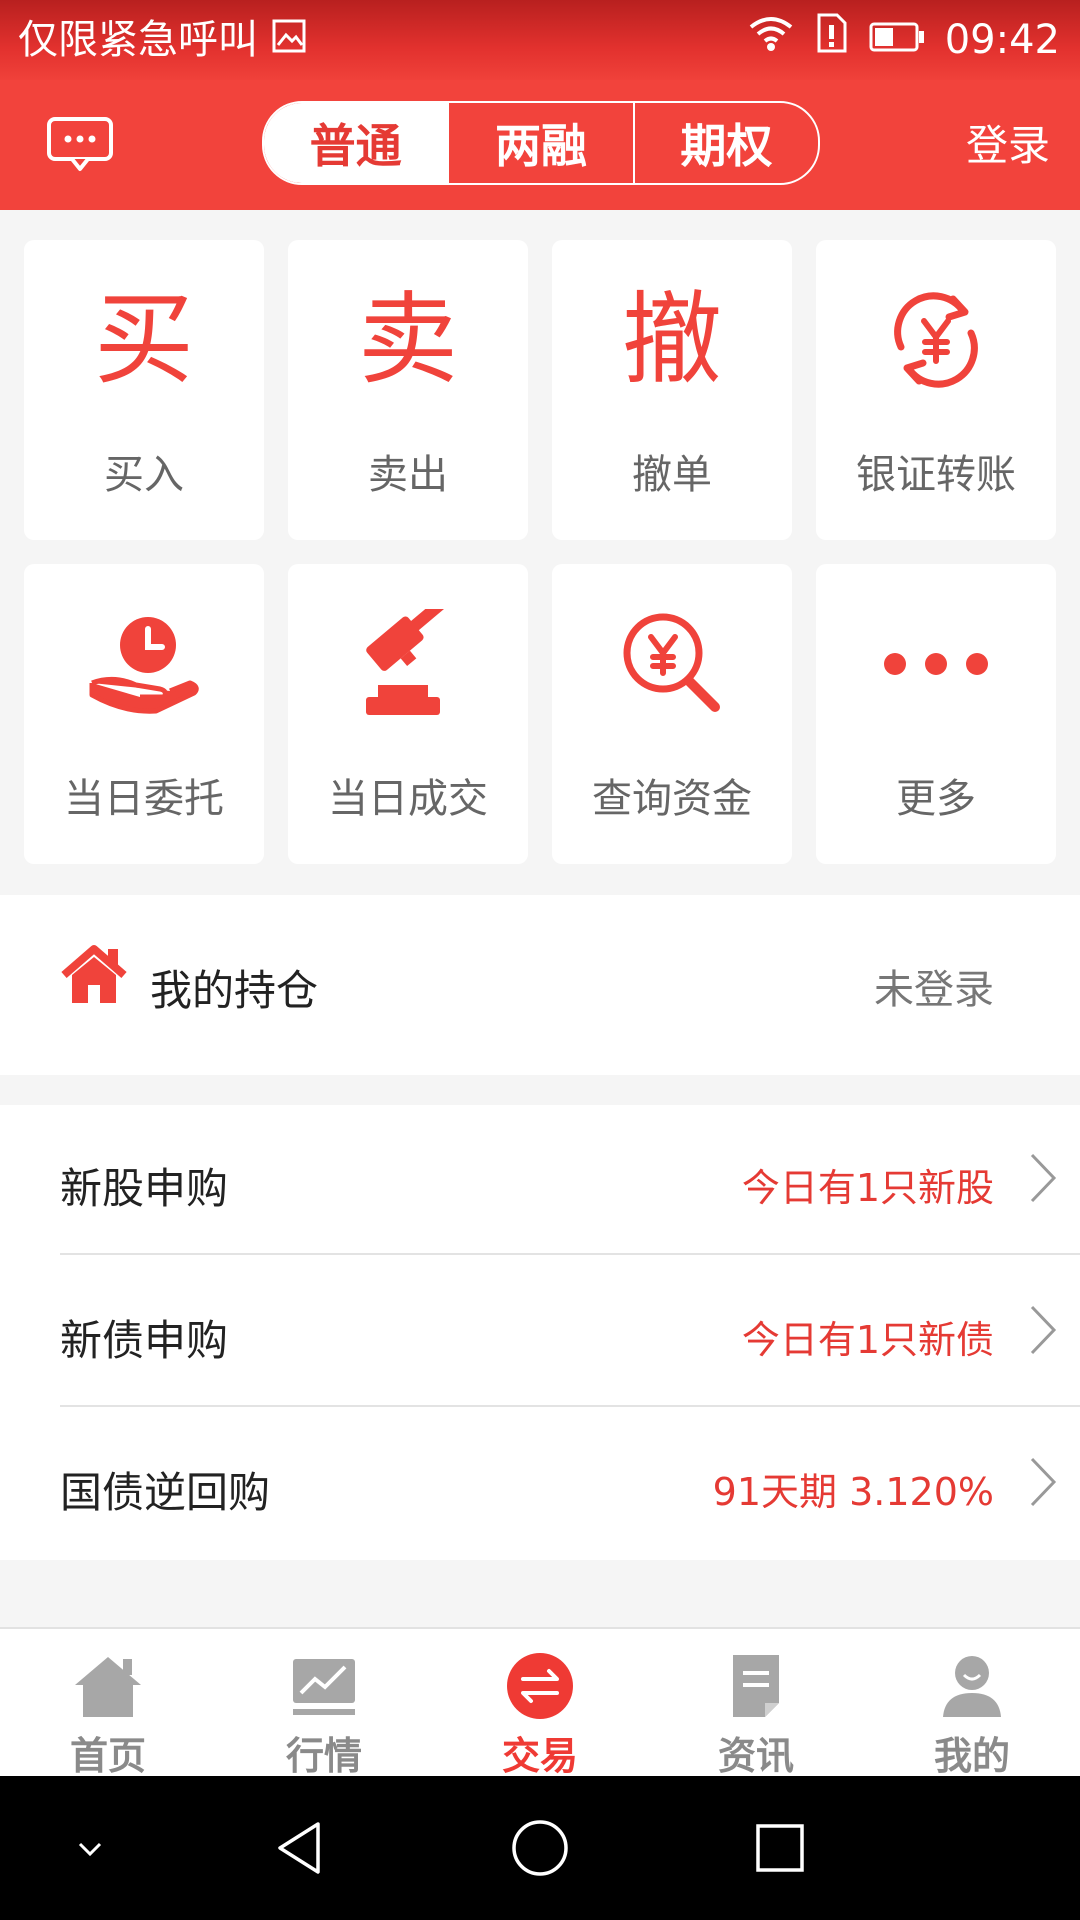 The height and width of the screenshot is (1920, 1080). What do you see at coordinates (897, 40) in the screenshot?
I see `battery-icon` at bounding box center [897, 40].